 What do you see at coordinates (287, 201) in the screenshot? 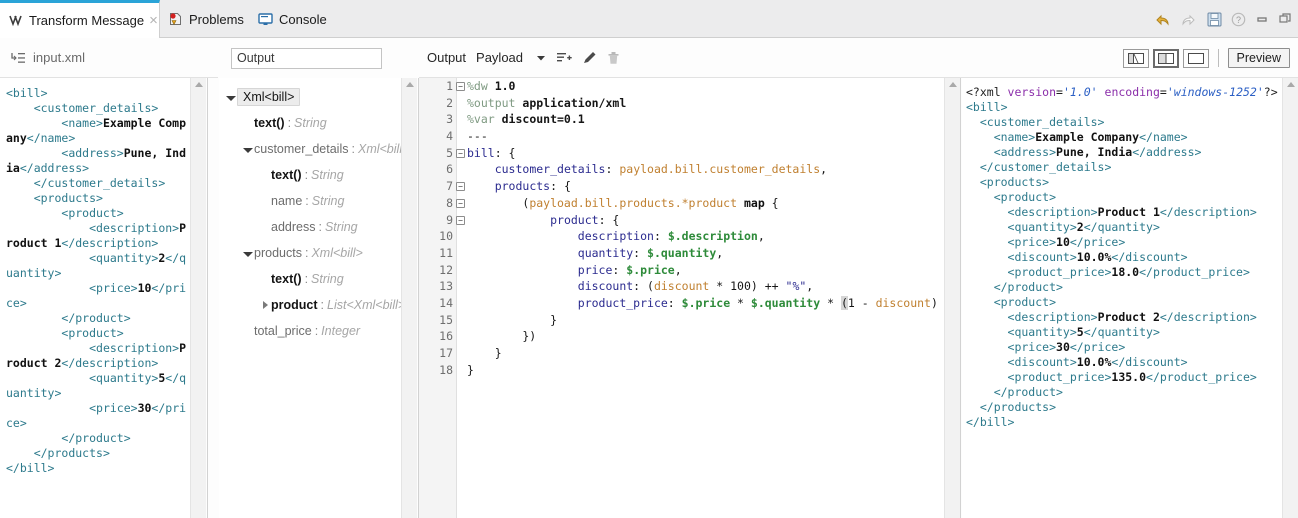
I see `tree-node-label: name` at bounding box center [287, 201].